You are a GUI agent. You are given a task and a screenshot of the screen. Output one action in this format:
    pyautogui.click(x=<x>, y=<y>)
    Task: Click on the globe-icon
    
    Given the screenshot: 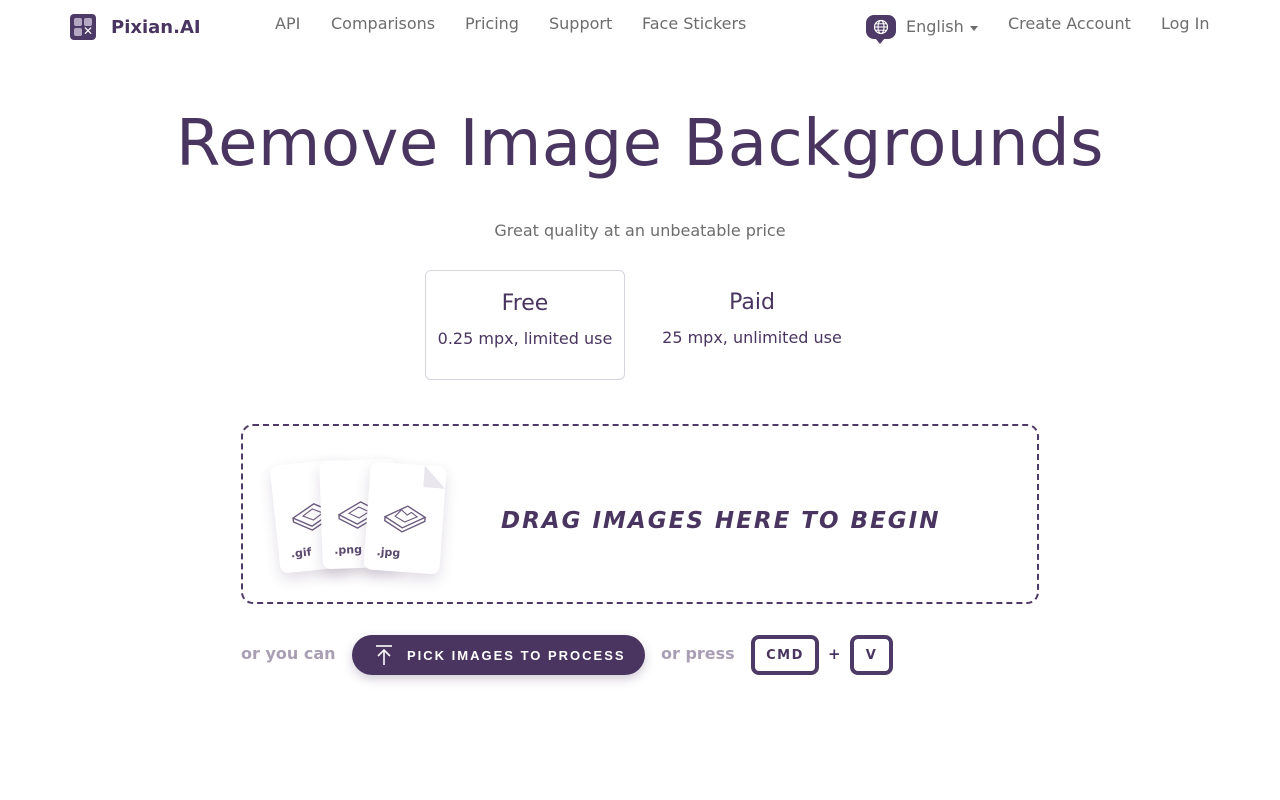 What is the action you would take?
    pyautogui.click(x=881, y=29)
    